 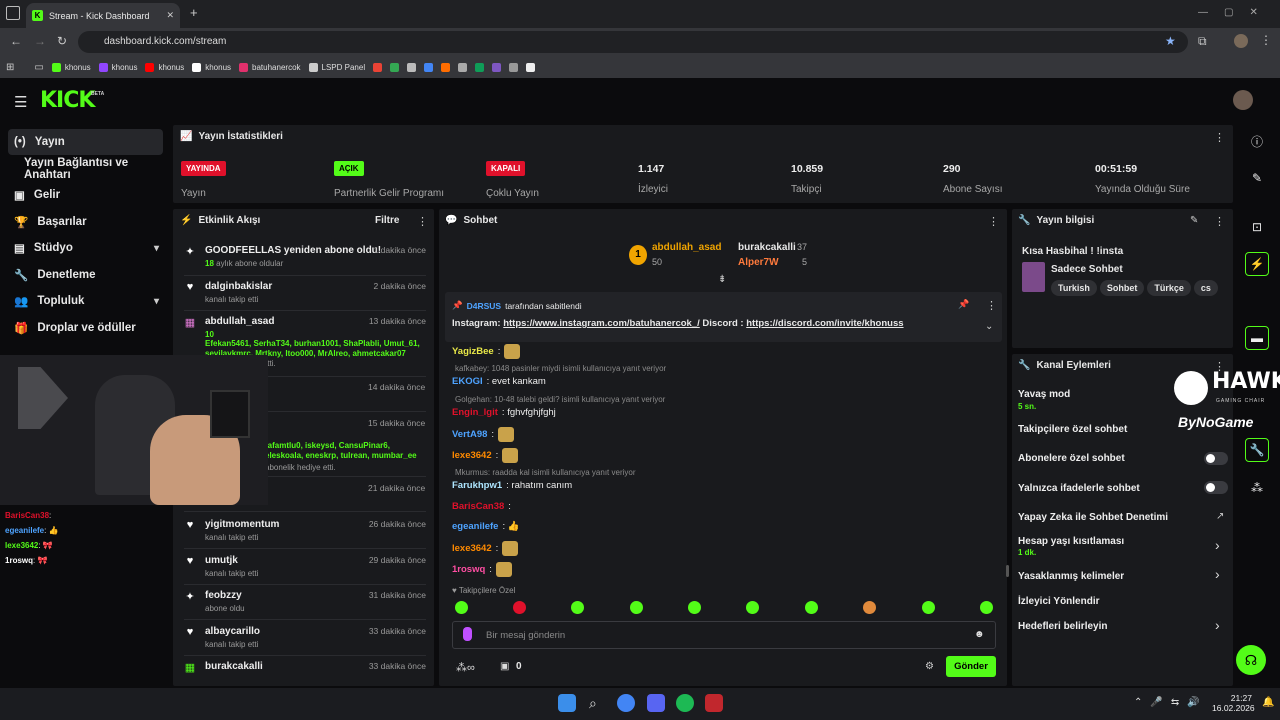 What do you see at coordinates (1093, 517) in the screenshot?
I see `ai-moderation-item: Yapay Zeka ile Sohbet Denetimi` at bounding box center [1093, 517].